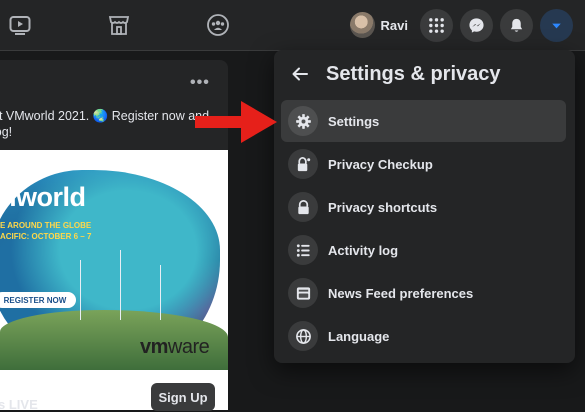  I want to click on logo-light-part: ware, so click(188, 347).